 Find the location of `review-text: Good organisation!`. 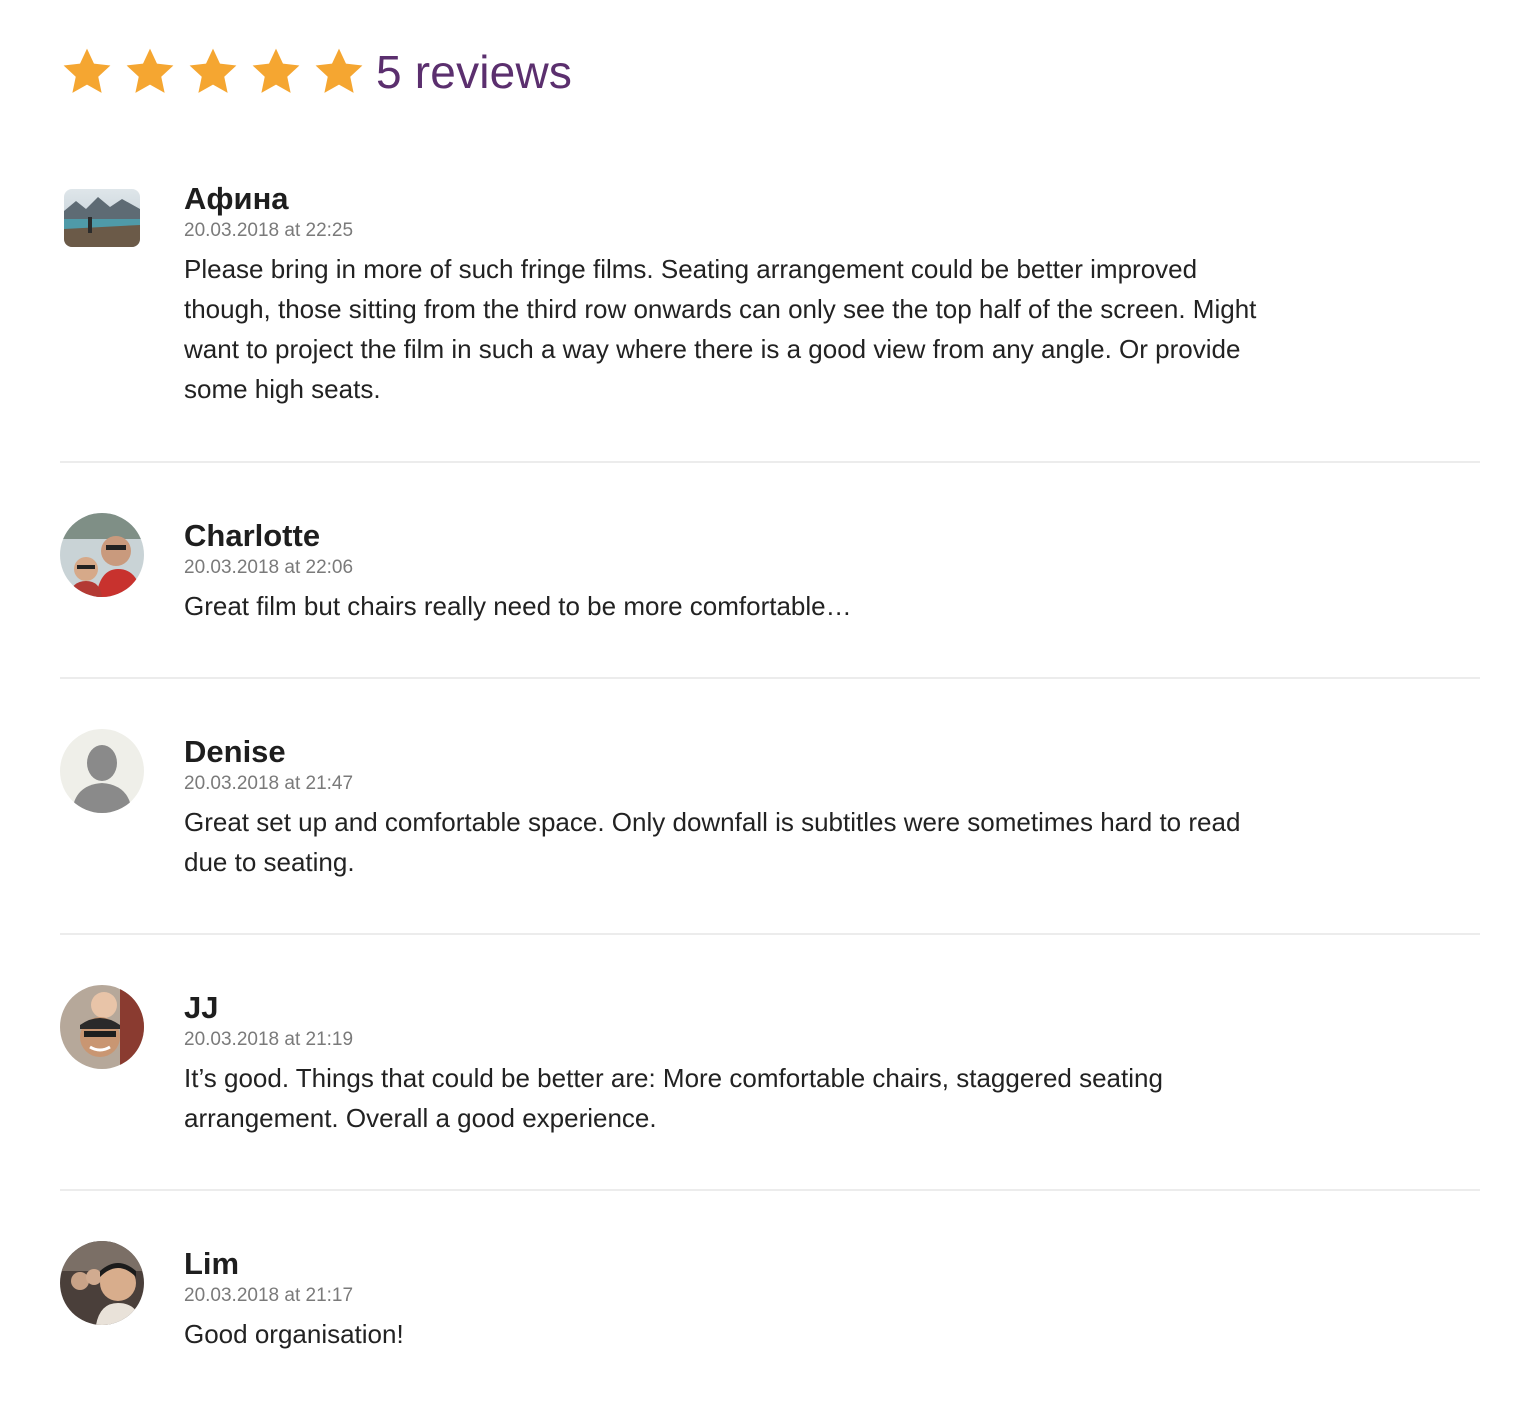

review-text: Good organisation! is located at coordinates (294, 1334).